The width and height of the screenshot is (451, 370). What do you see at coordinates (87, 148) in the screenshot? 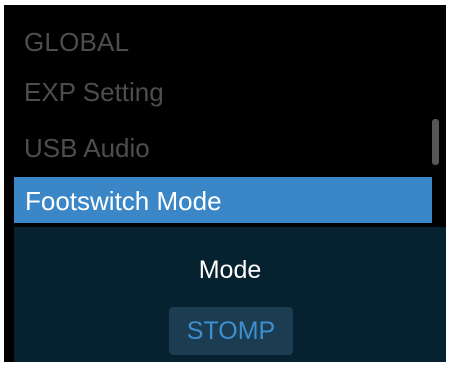
I see `menu-item-usb-audio: USB Audio` at bounding box center [87, 148].